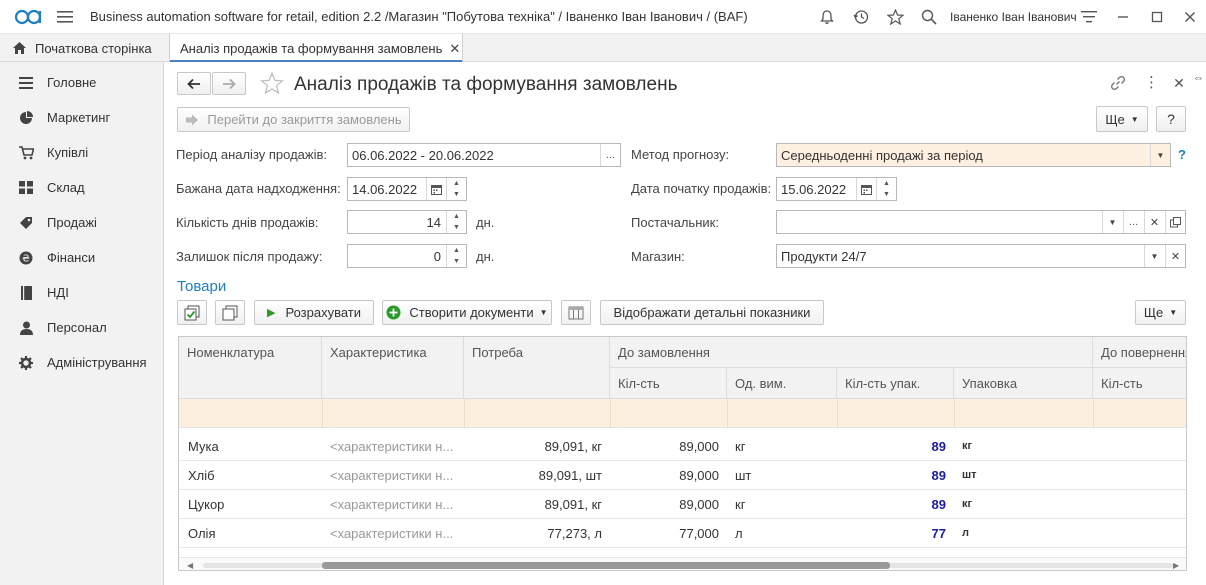 The image size is (1206, 585). Describe the element at coordinates (19, 48) in the screenshot. I see `home-icon` at that location.